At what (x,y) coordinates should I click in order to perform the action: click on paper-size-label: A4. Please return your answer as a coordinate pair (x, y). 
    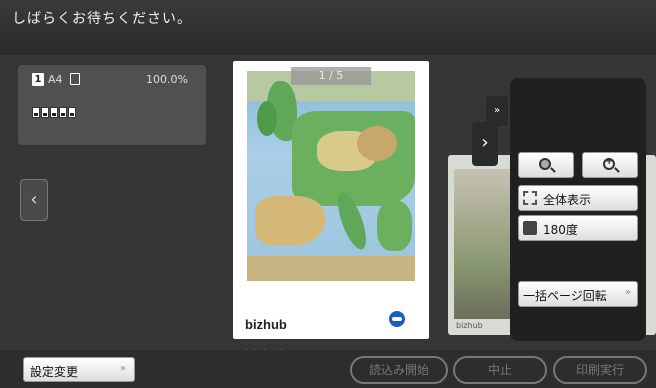
    Looking at the image, I should click on (55, 79).